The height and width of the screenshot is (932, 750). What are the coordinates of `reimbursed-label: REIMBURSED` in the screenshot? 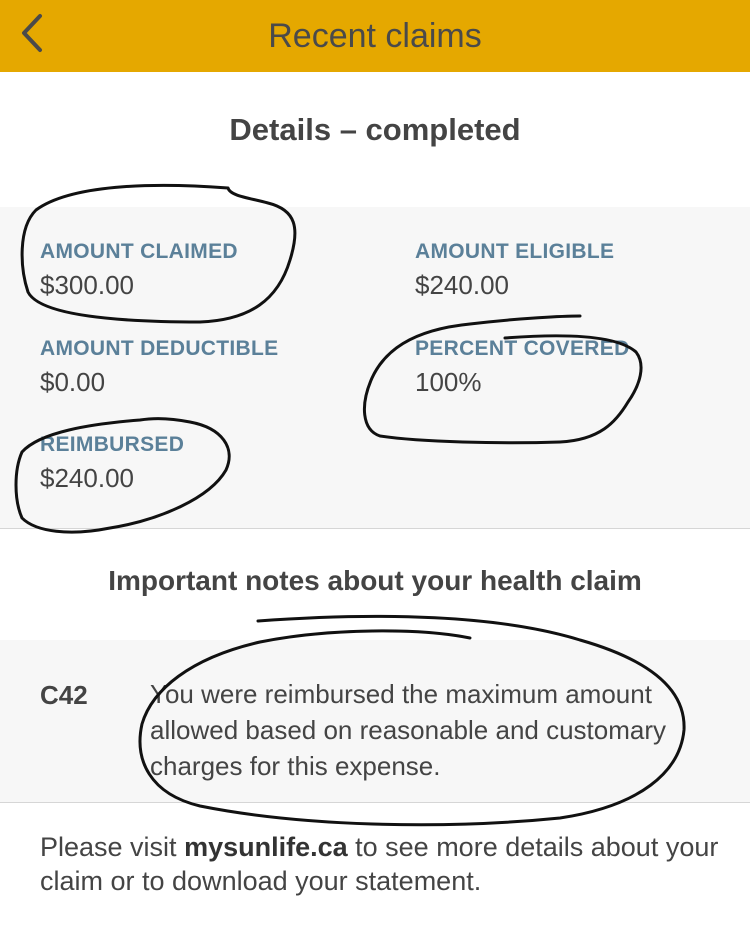 It's located at (112, 444).